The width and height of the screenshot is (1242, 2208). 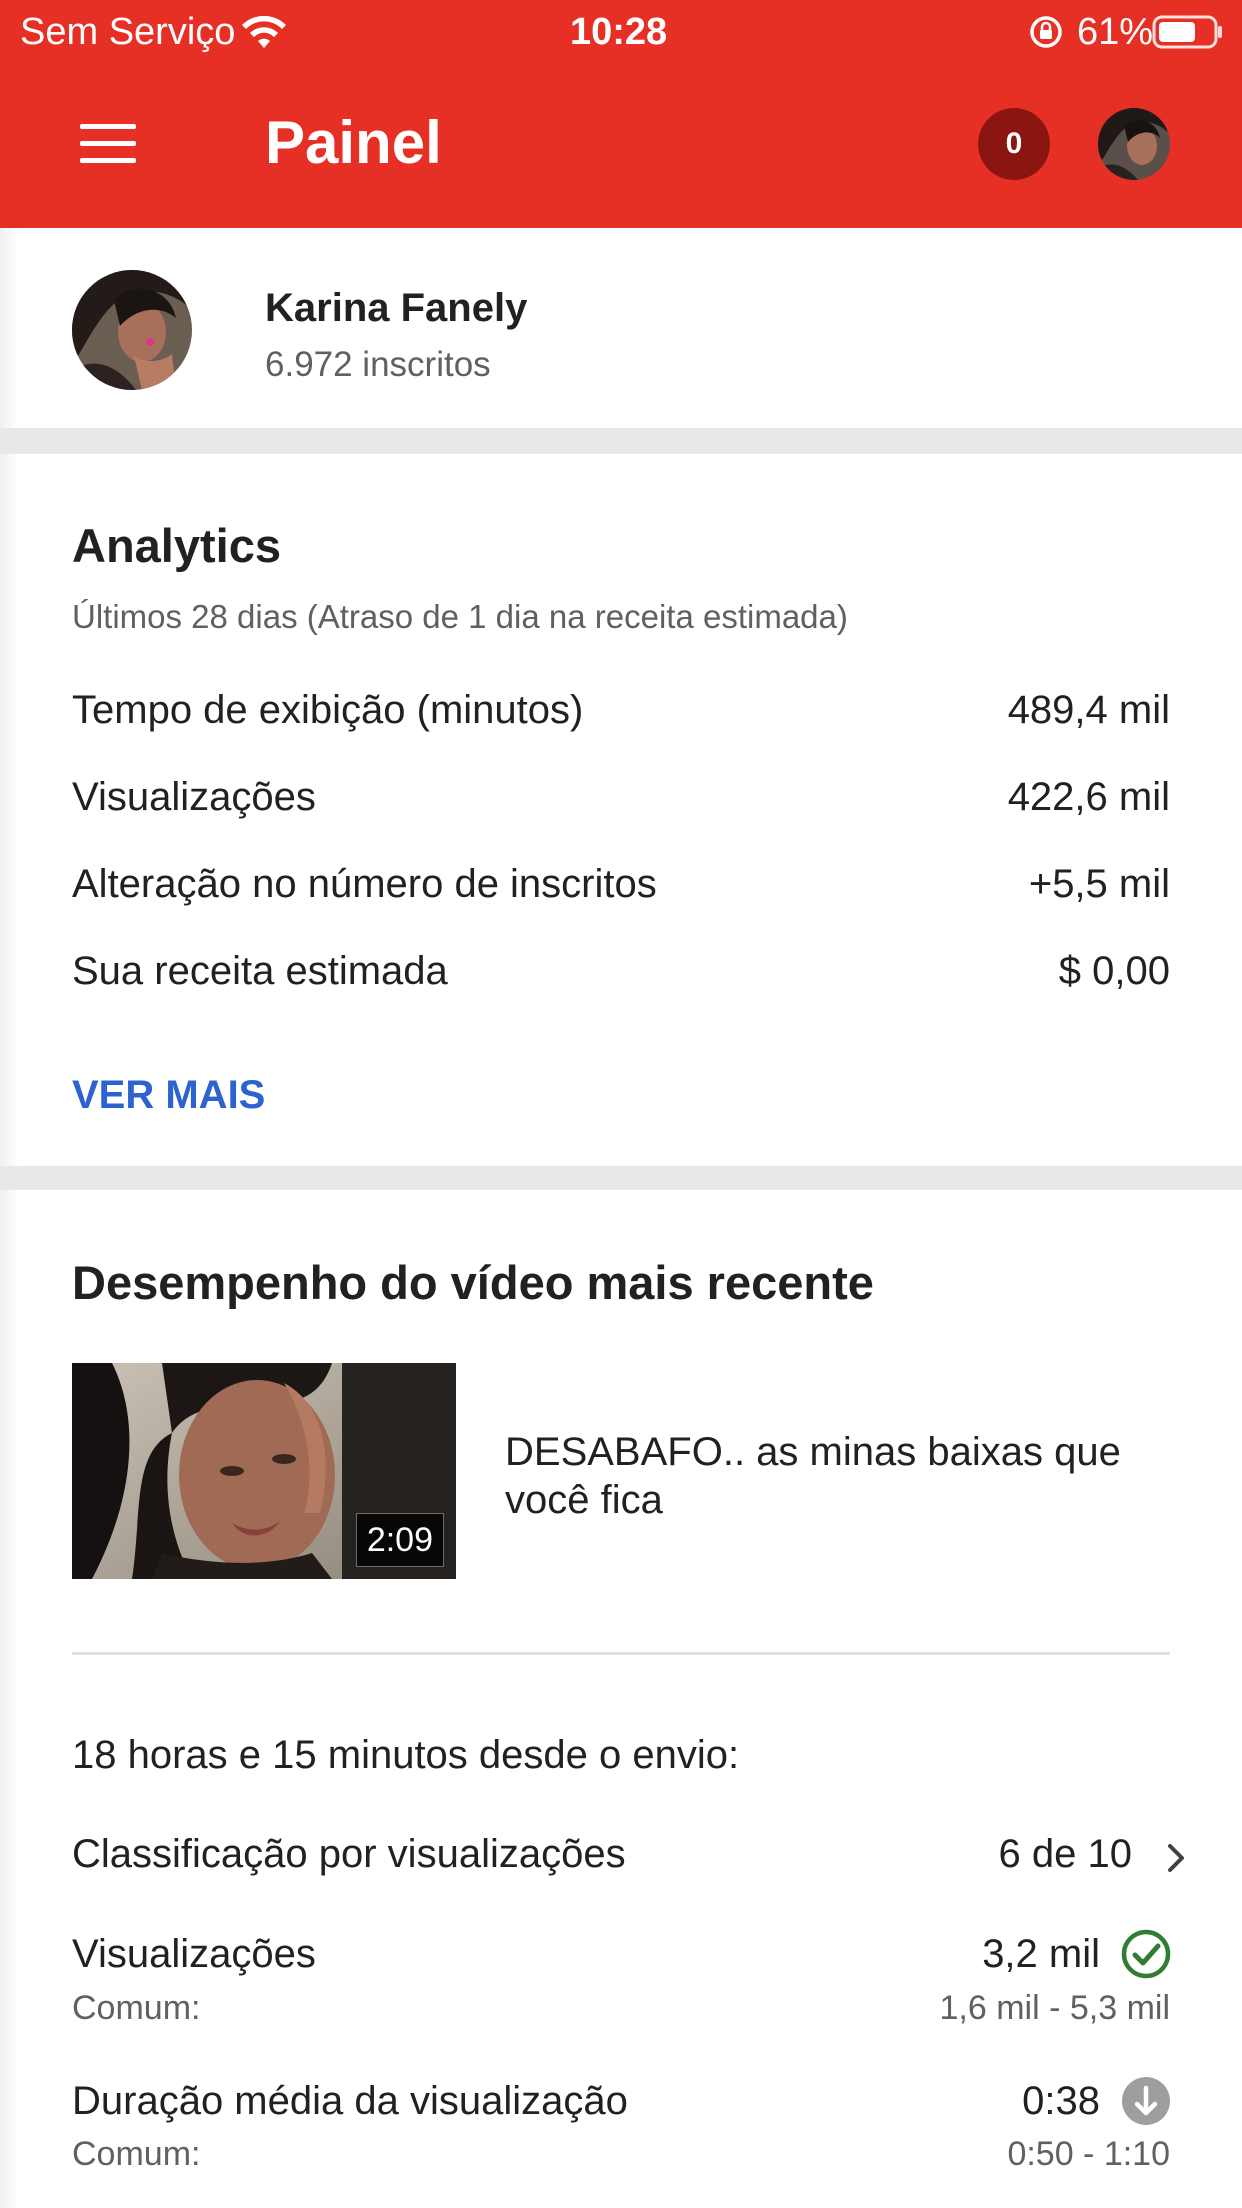 What do you see at coordinates (1088, 2154) in the screenshot?
I see `avg-duration-typical-range: 0:50 - 1:10` at bounding box center [1088, 2154].